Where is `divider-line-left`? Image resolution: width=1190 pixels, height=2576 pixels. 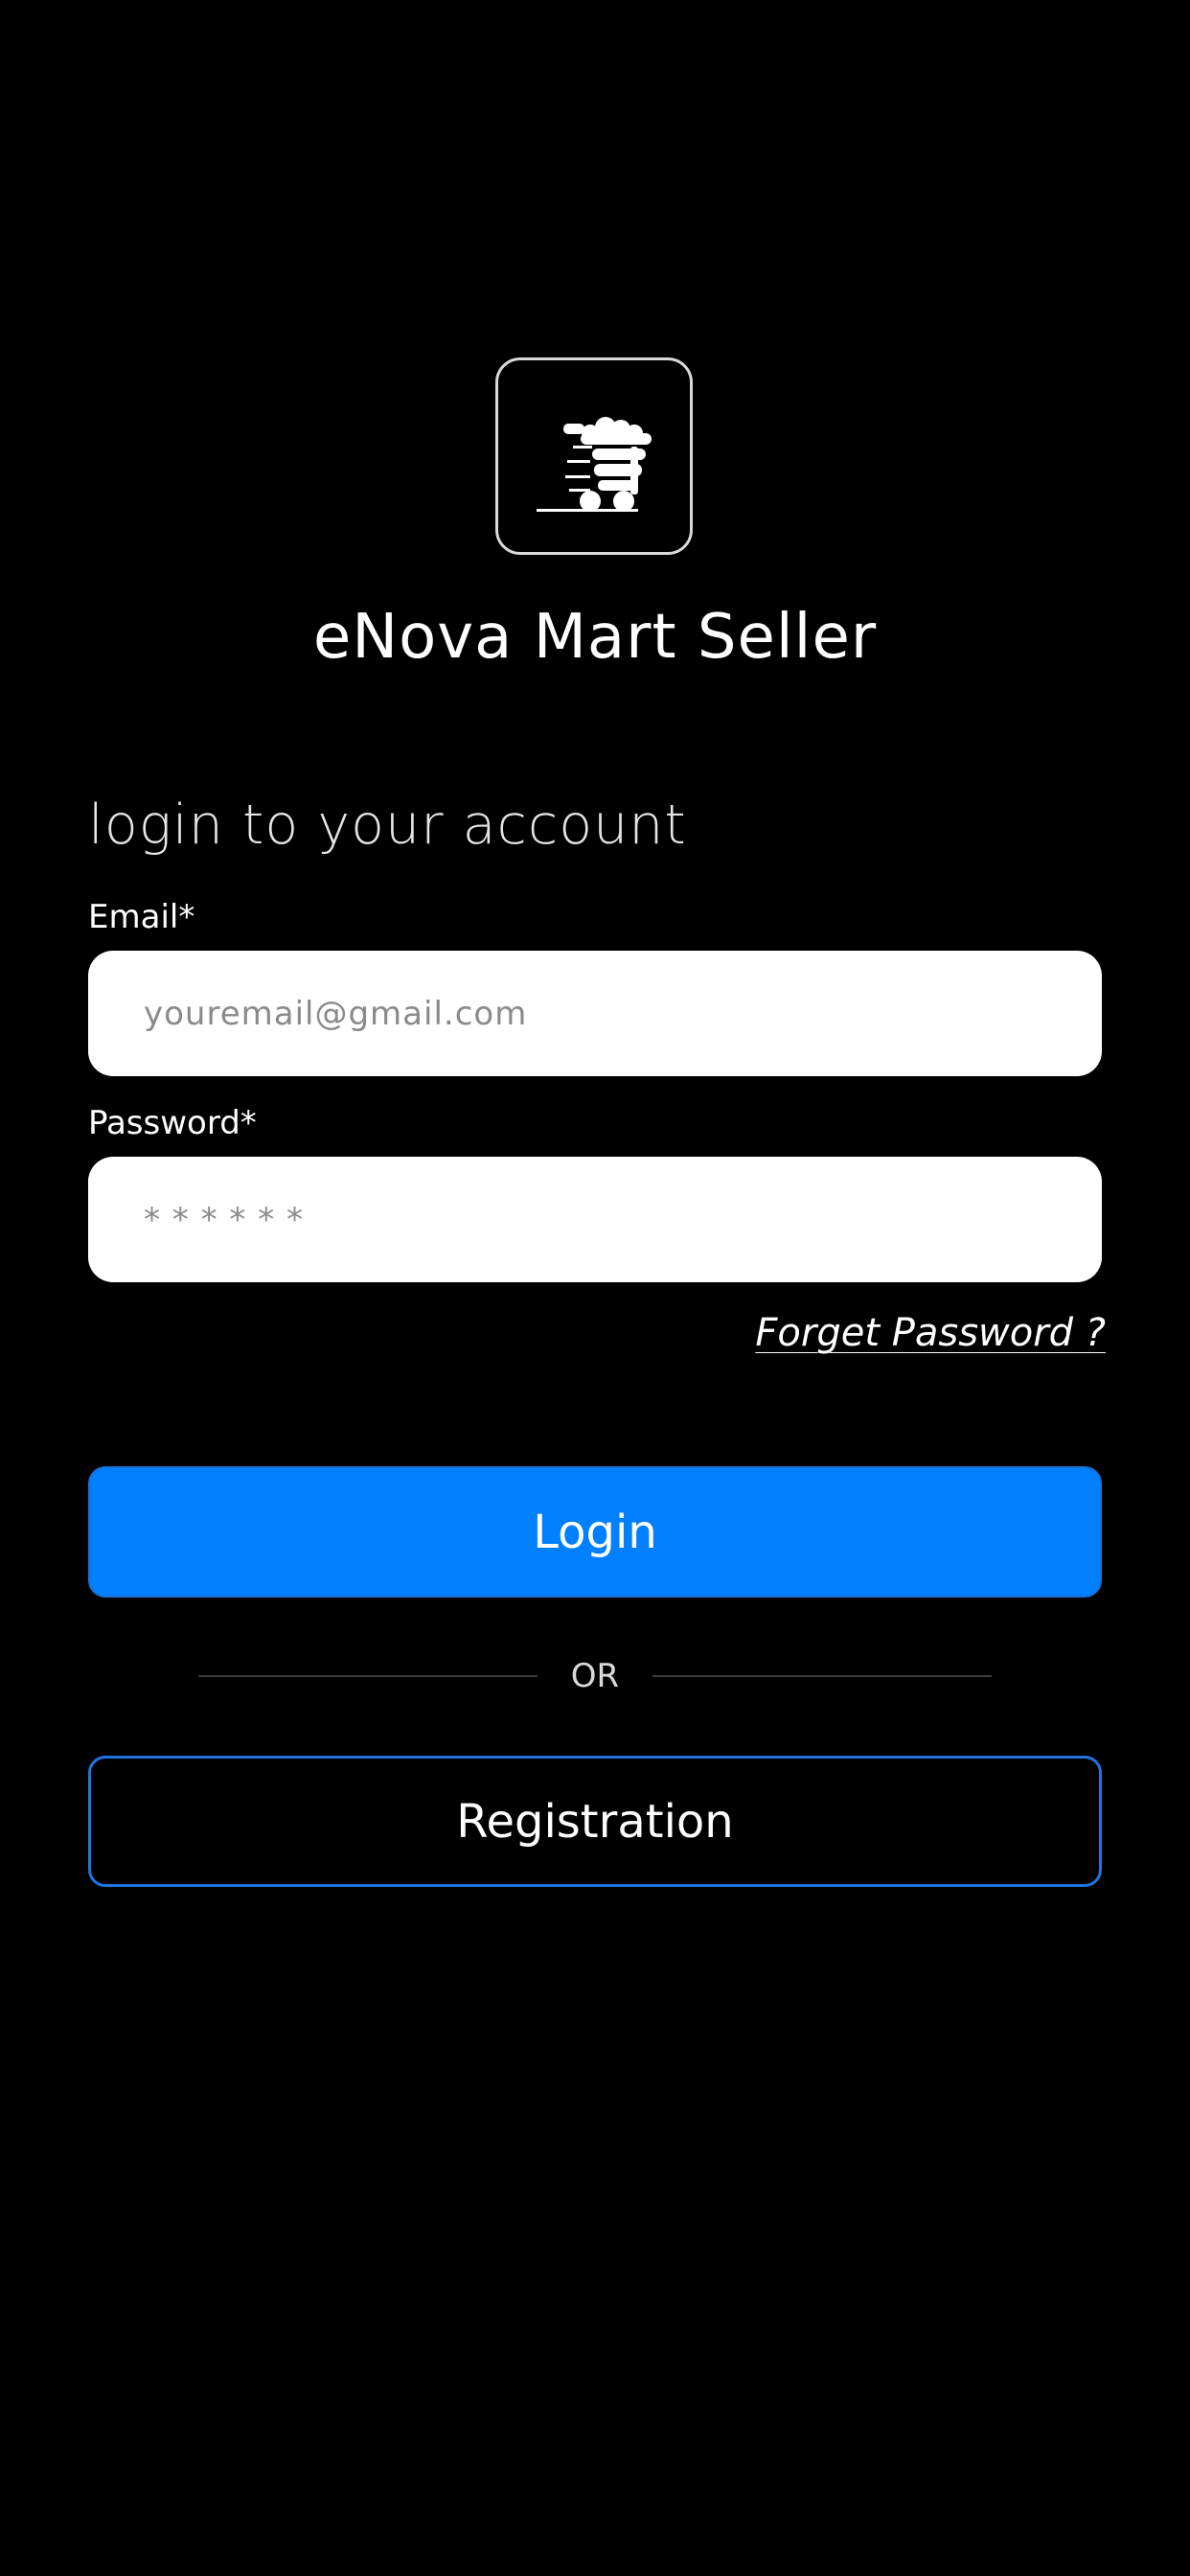 divider-line-left is located at coordinates (368, 1676).